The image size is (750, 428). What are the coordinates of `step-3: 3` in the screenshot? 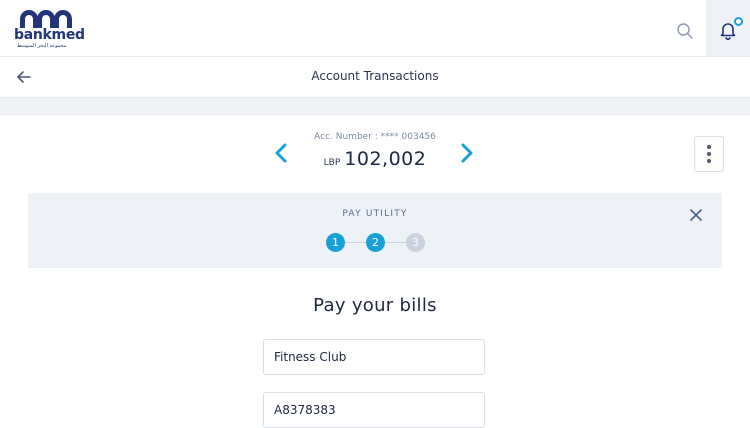 It's located at (415, 242).